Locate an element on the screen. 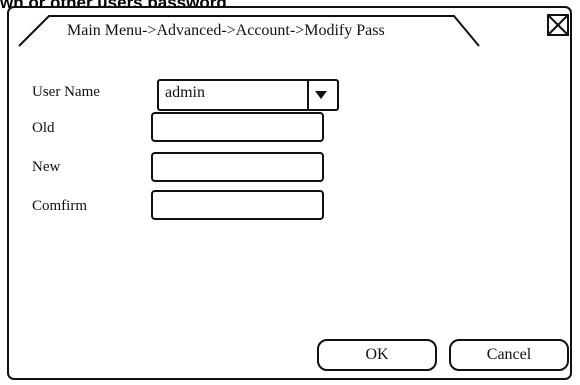 The image size is (580, 385). old-password-label: Old is located at coordinates (43, 128).